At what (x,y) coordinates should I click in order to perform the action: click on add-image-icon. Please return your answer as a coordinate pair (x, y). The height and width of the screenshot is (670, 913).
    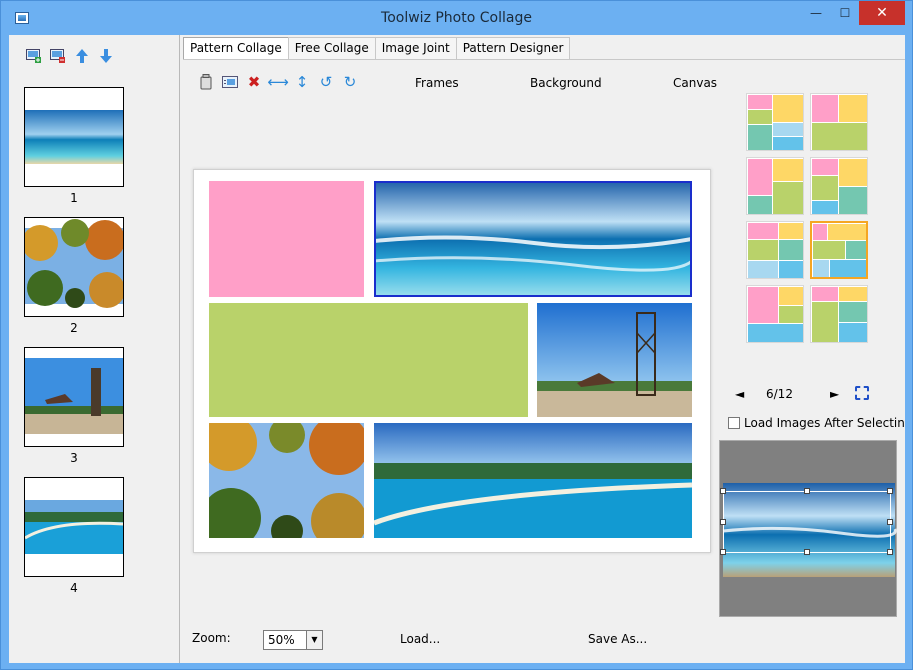
    Looking at the image, I should click on (34, 56).